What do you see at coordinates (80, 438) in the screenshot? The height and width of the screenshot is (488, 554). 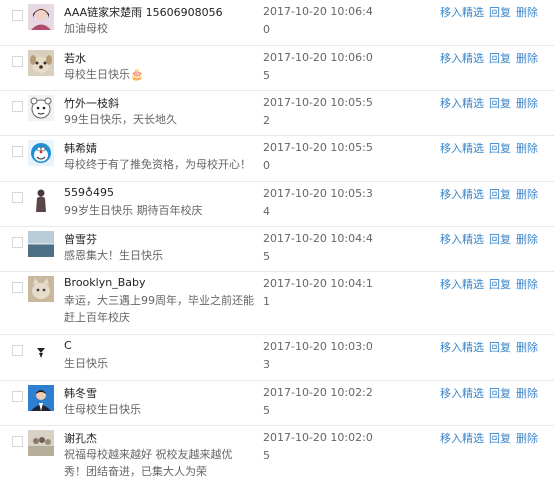 I see `commenter-name: 谢孔杰` at bounding box center [80, 438].